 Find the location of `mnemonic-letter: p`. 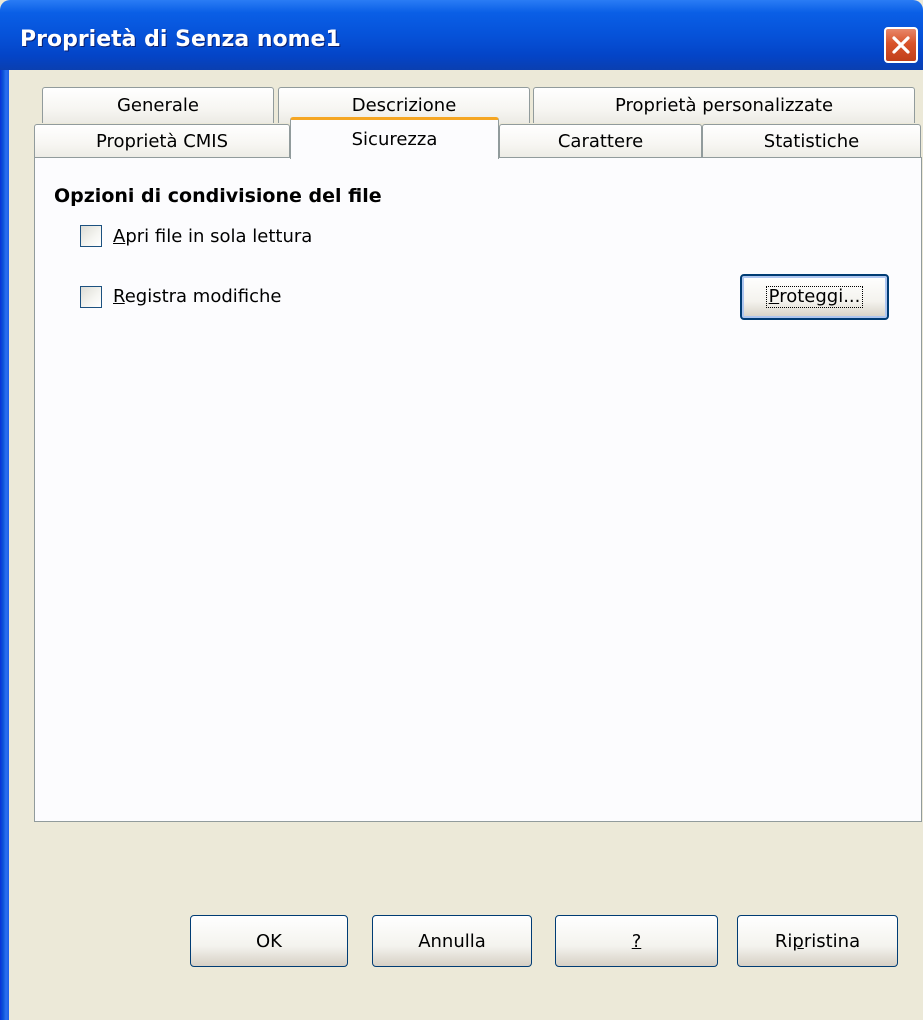

mnemonic-letter: p is located at coordinates (798, 941).